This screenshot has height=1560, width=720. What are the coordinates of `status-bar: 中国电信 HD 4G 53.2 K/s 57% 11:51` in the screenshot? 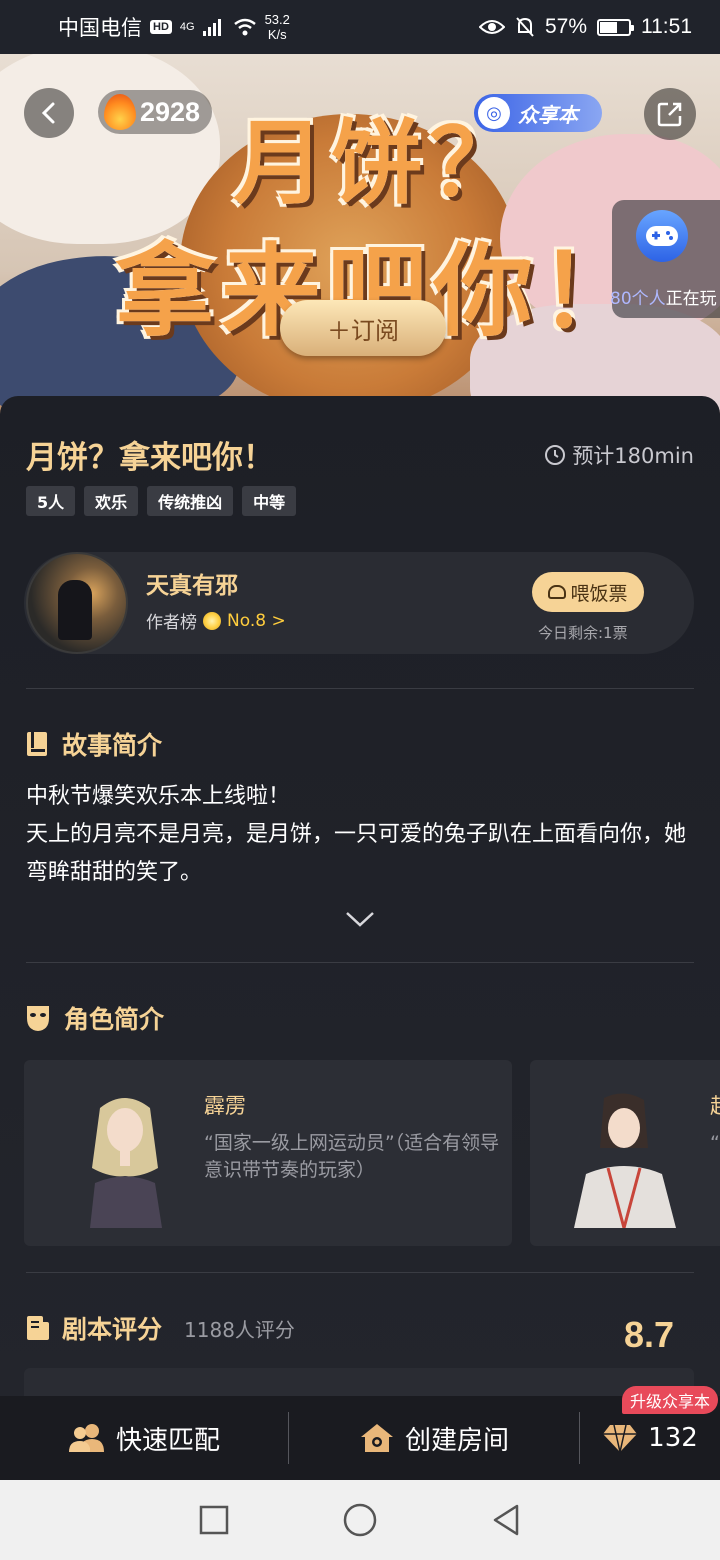 It's located at (360, 27).